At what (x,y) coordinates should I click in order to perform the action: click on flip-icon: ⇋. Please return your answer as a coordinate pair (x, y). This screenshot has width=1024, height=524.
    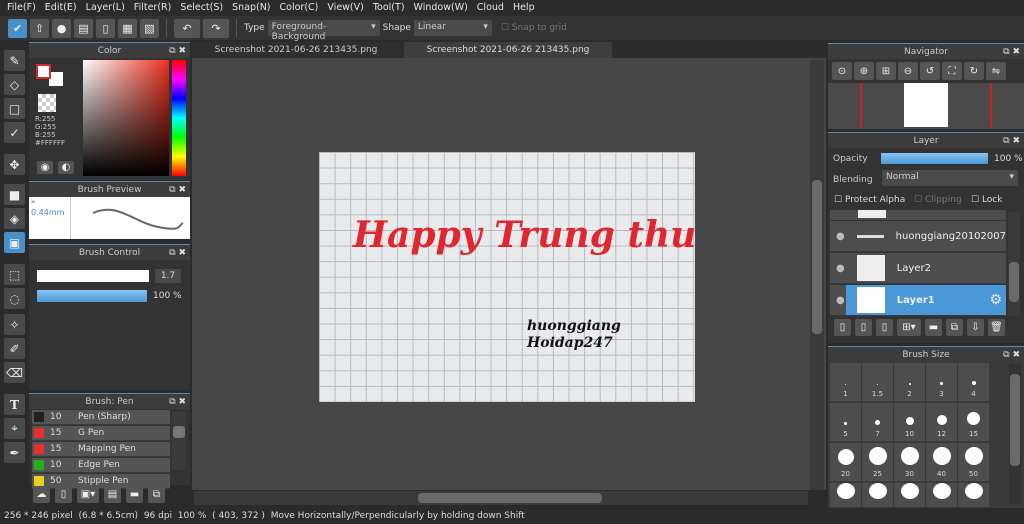
    Looking at the image, I should click on (996, 71).